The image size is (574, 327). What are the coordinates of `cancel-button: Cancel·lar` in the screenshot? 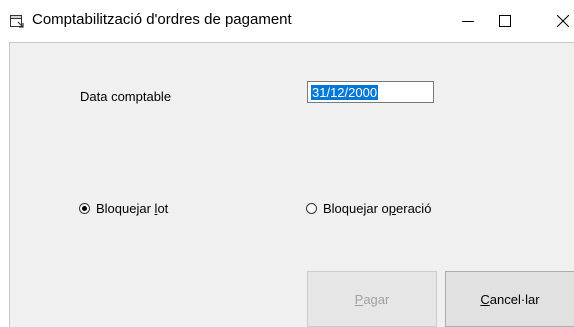 It's located at (509, 299).